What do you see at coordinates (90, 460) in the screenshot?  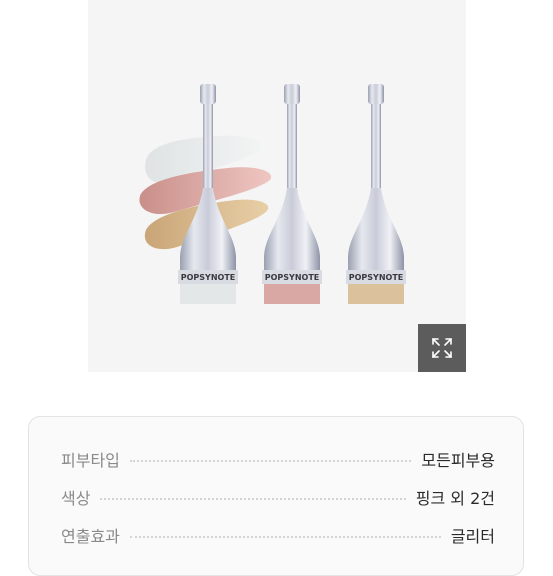 I see `info-label: 피부타입` at bounding box center [90, 460].